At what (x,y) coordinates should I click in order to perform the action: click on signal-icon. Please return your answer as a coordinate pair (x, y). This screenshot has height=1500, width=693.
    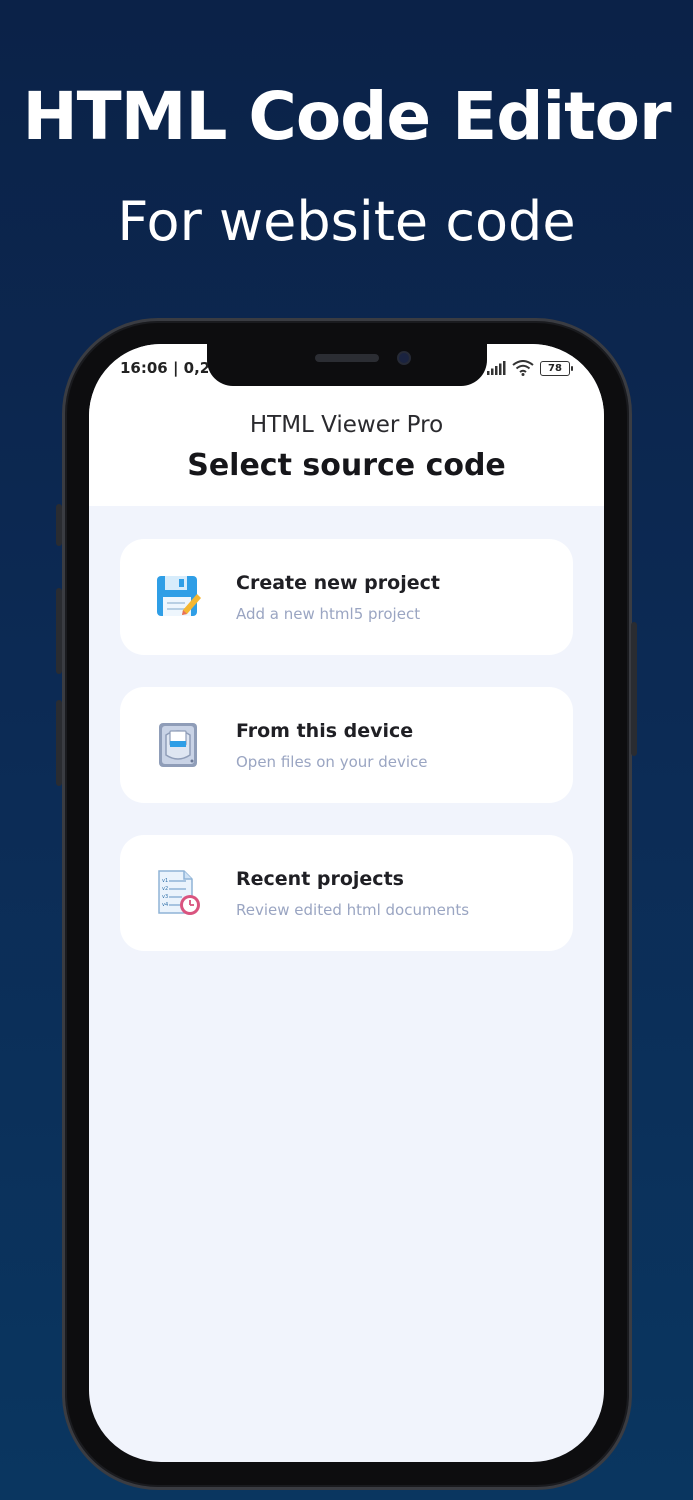
    Looking at the image, I should click on (496, 368).